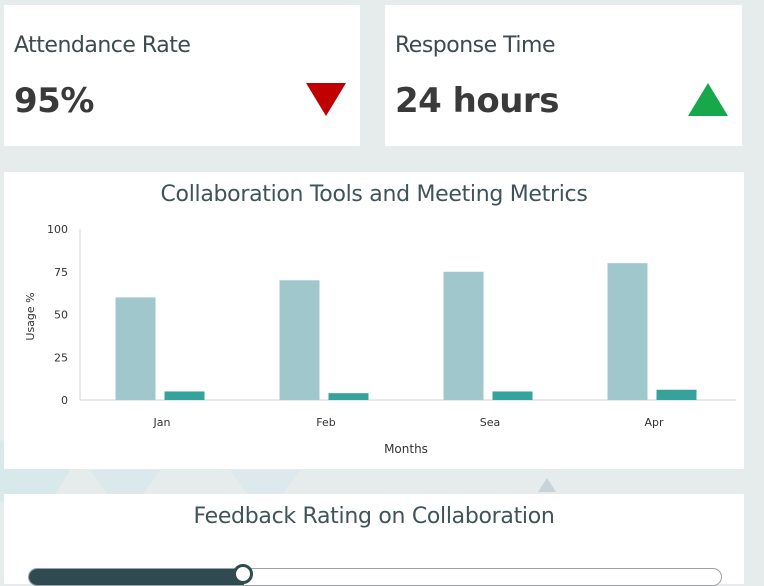 Image resolution: width=764 pixels, height=586 pixels. I want to click on x-tick-label: Apr, so click(654, 422).